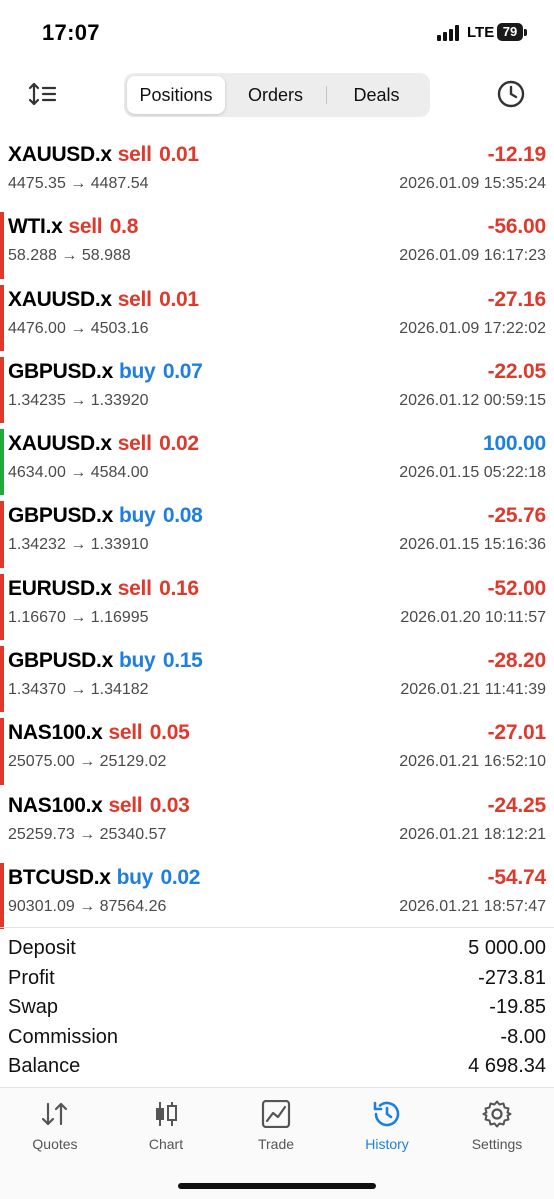  Describe the element at coordinates (517, 661) in the screenshot. I see `deal-profit: -28.20` at that location.